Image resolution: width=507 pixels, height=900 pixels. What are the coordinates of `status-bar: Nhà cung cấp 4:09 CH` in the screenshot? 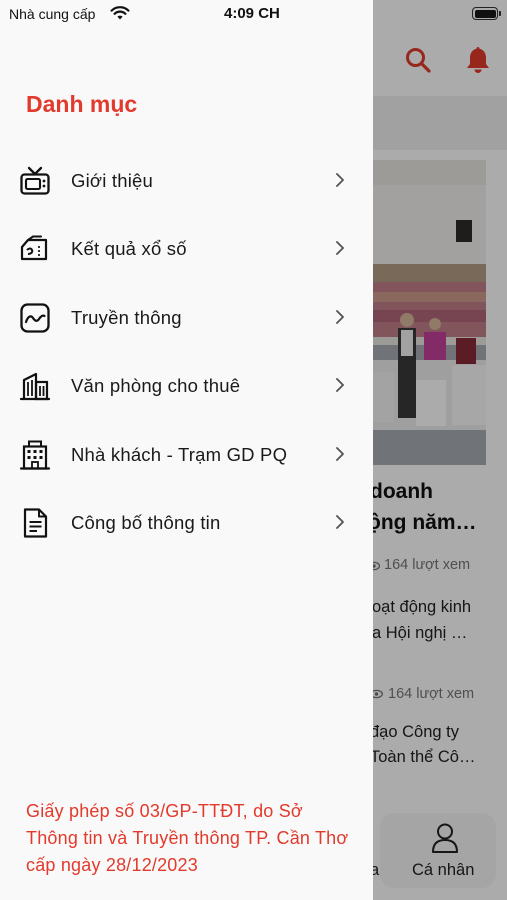 It's located at (253, 15).